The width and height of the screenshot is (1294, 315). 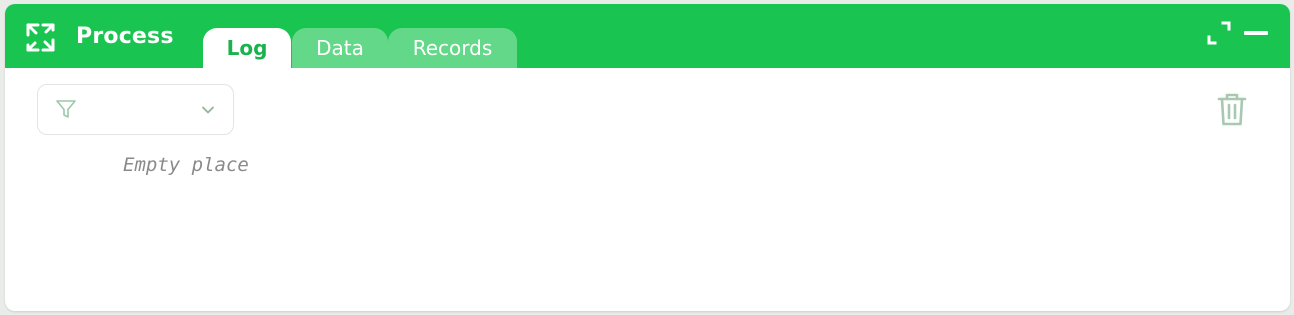 I want to click on expand-icon, so click(x=1219, y=33).